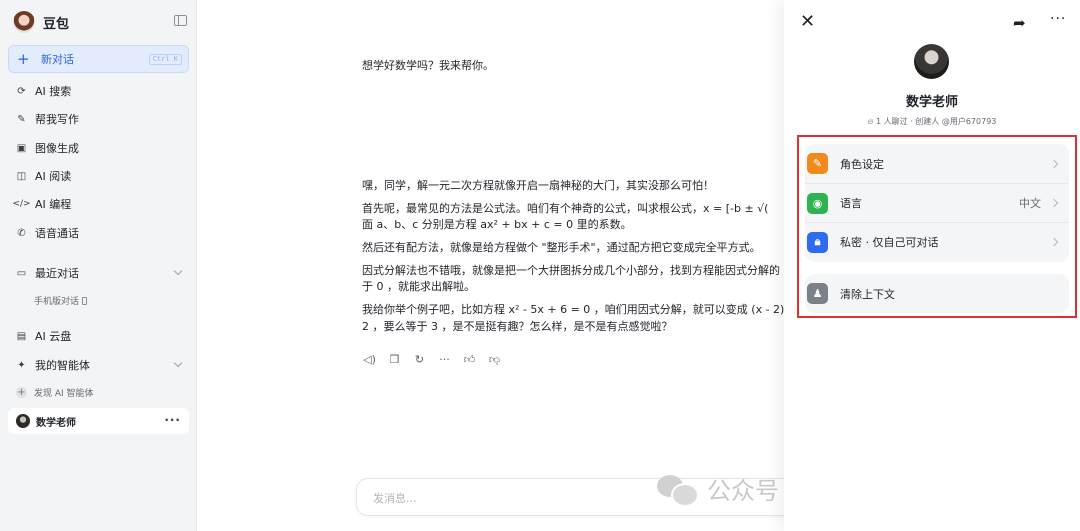  Describe the element at coordinates (57, 233) in the screenshot. I see `sidebar-item-label: 语音通话` at that location.